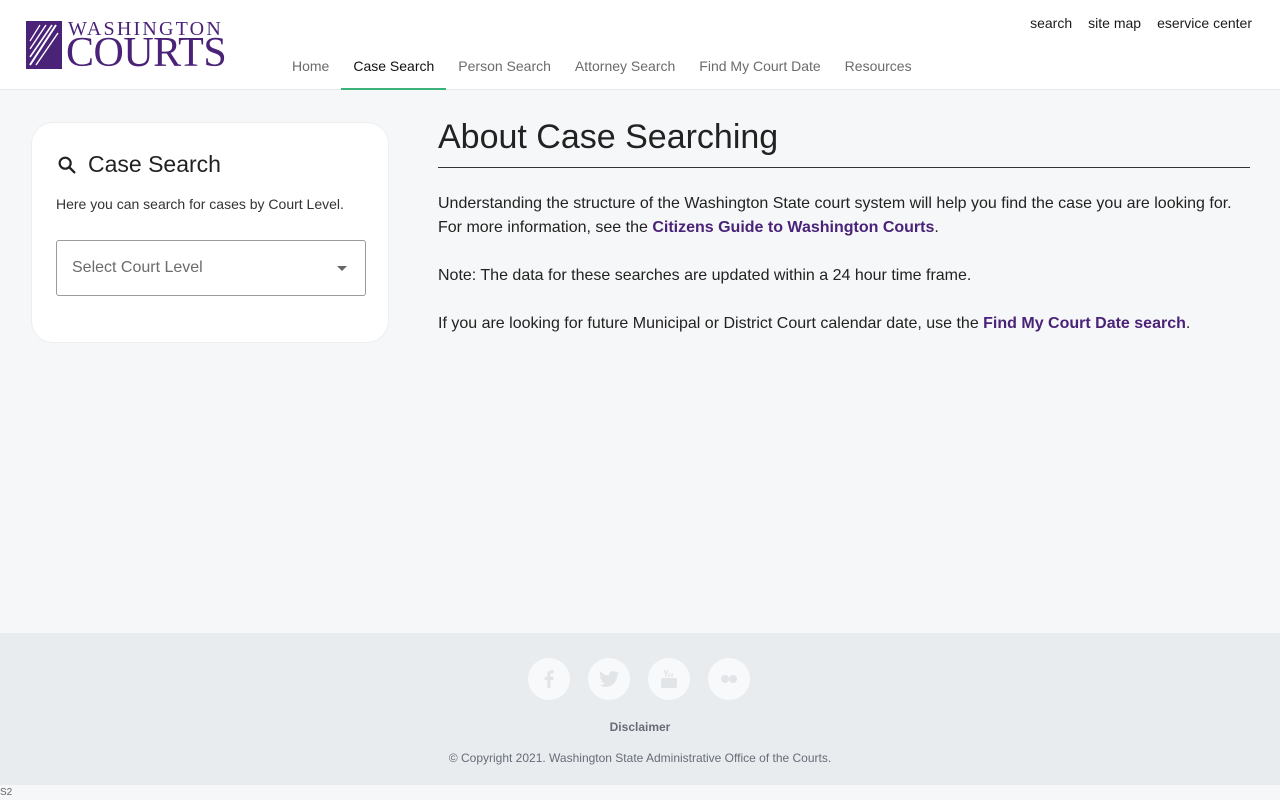  I want to click on disclaimer-link: Disclaimer, so click(640, 727).